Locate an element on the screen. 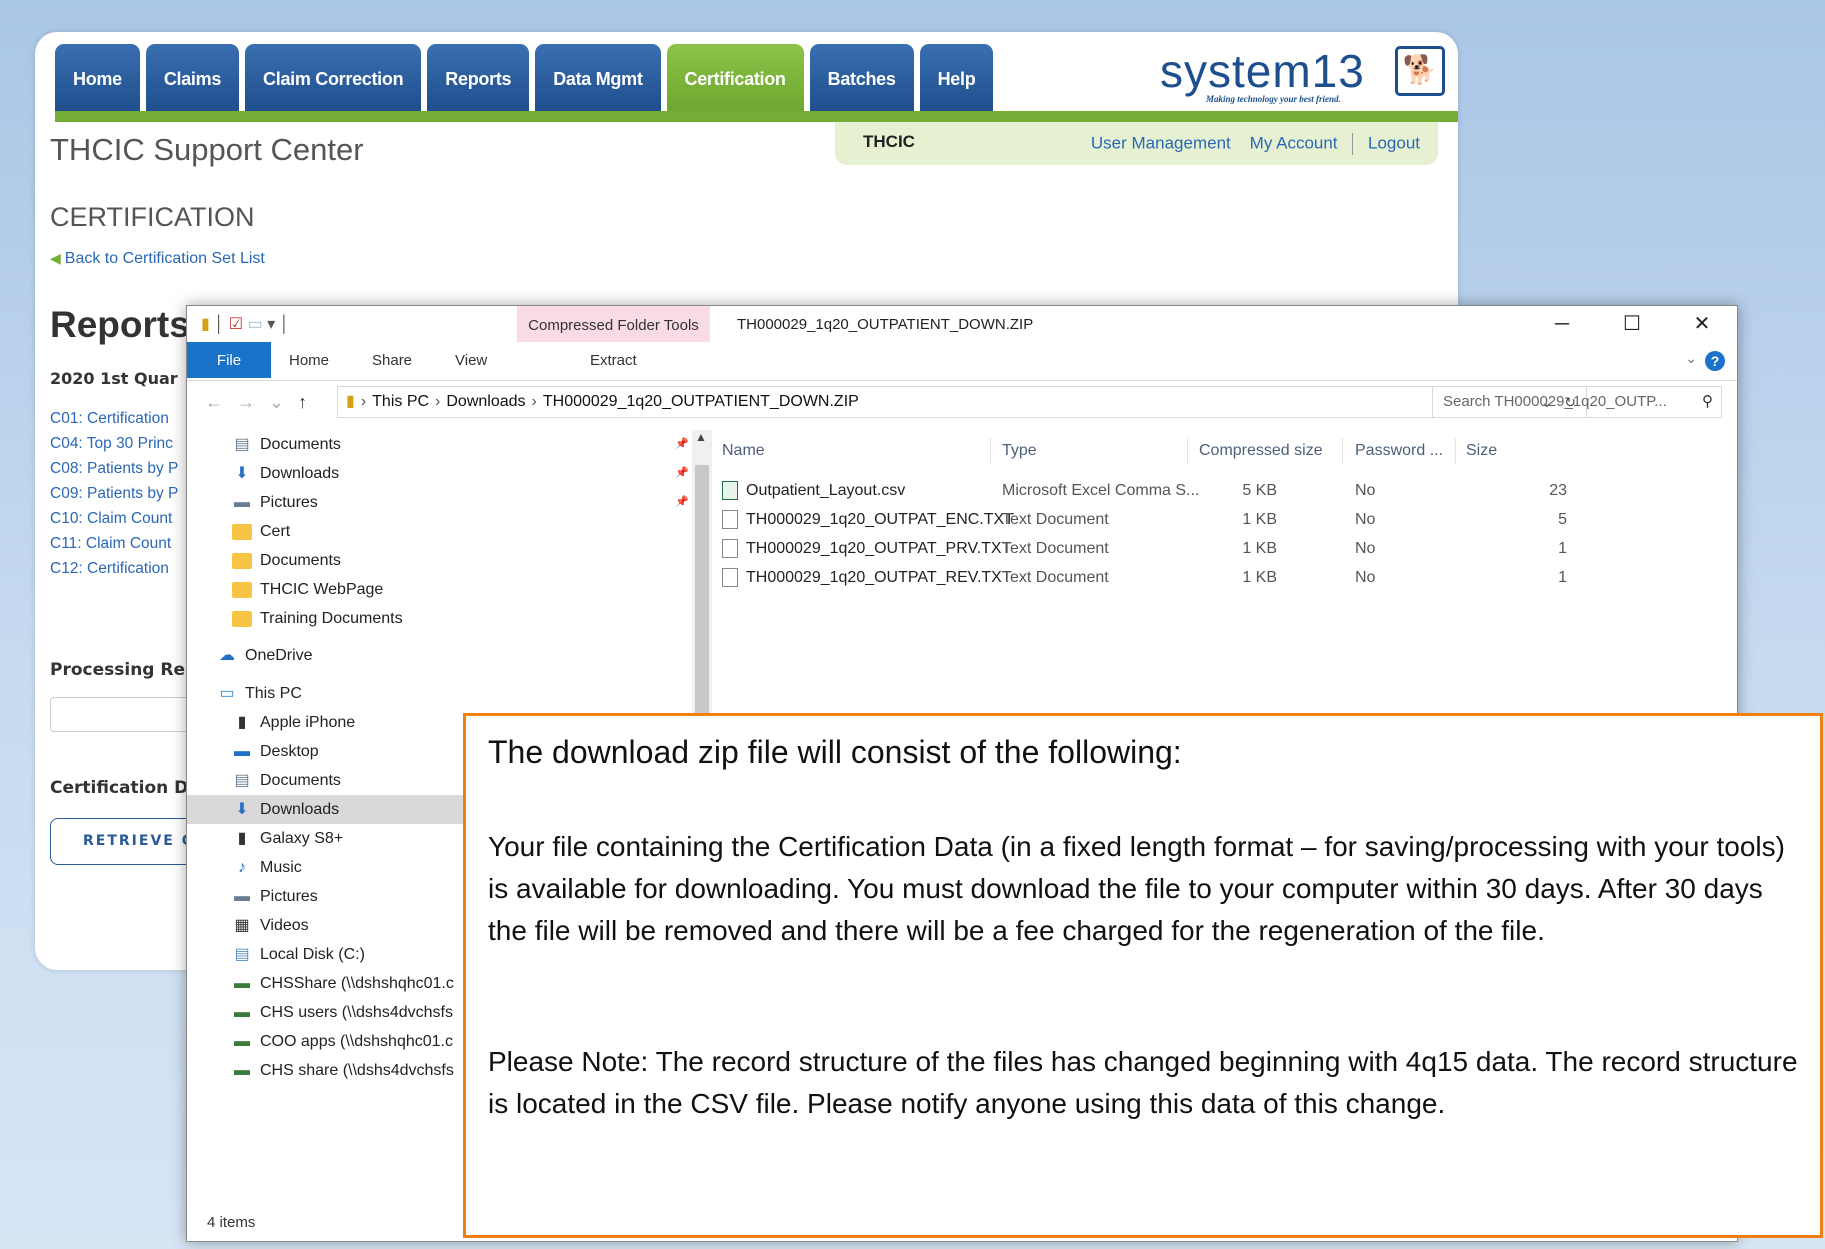  properties-icon: ☑ is located at coordinates (236, 324).